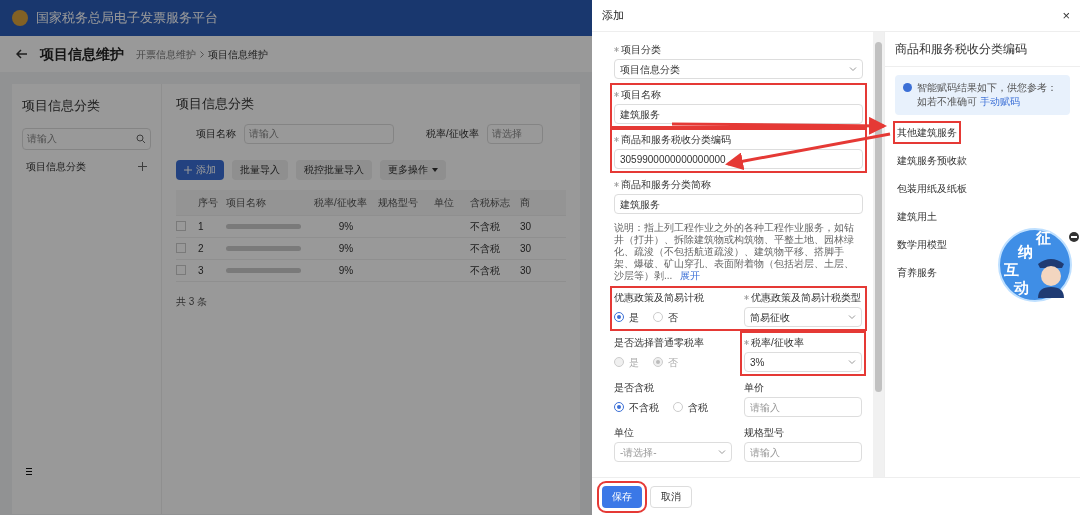  What do you see at coordinates (987, 95) in the screenshot?
I see `notice-text: 智能赋码结果如下，供您参考：如若不准确可 手动赋码` at bounding box center [987, 95].